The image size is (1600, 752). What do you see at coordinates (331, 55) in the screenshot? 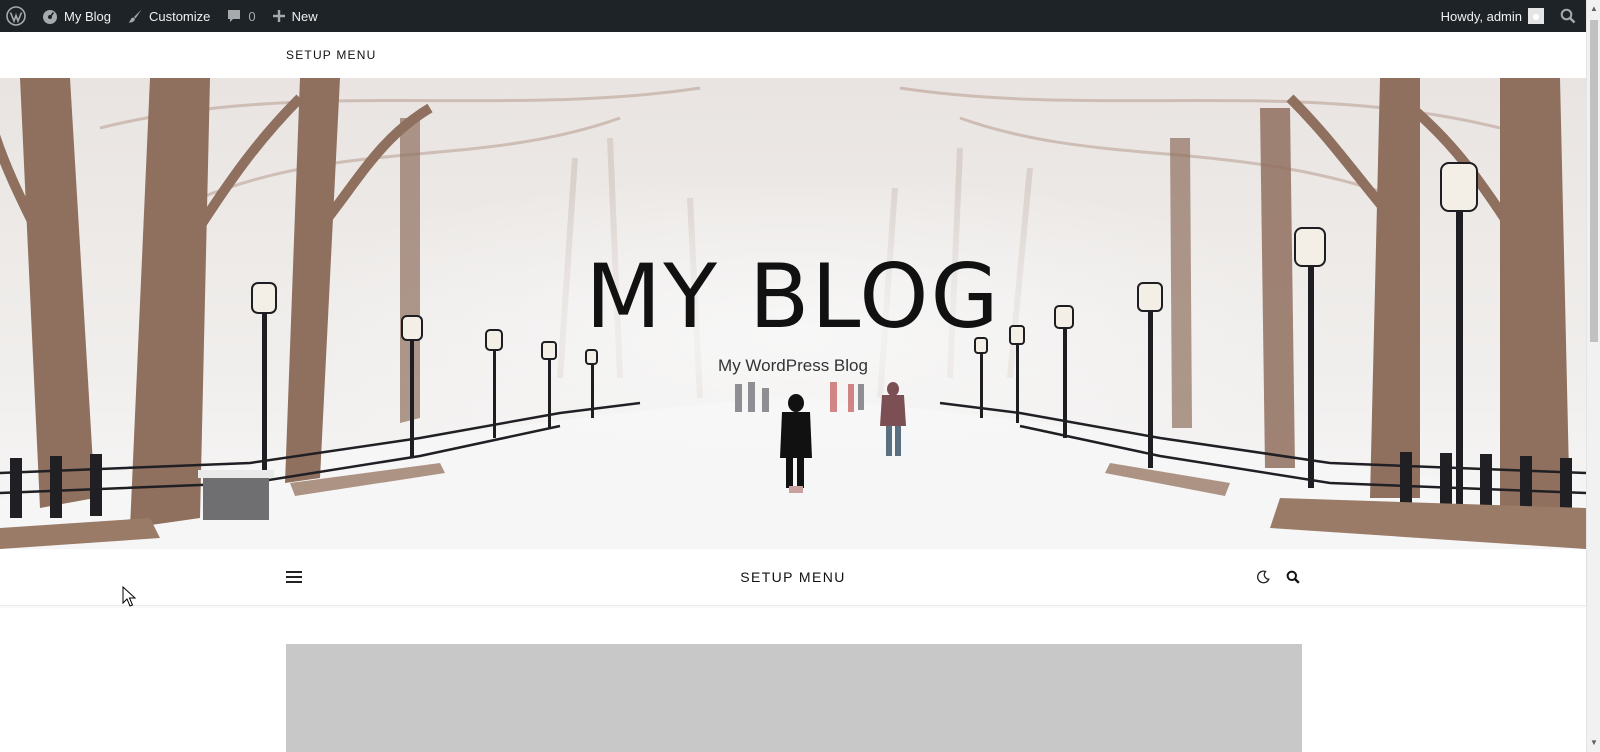
I see `top-setup-menu-link: SETUP MENU` at bounding box center [331, 55].